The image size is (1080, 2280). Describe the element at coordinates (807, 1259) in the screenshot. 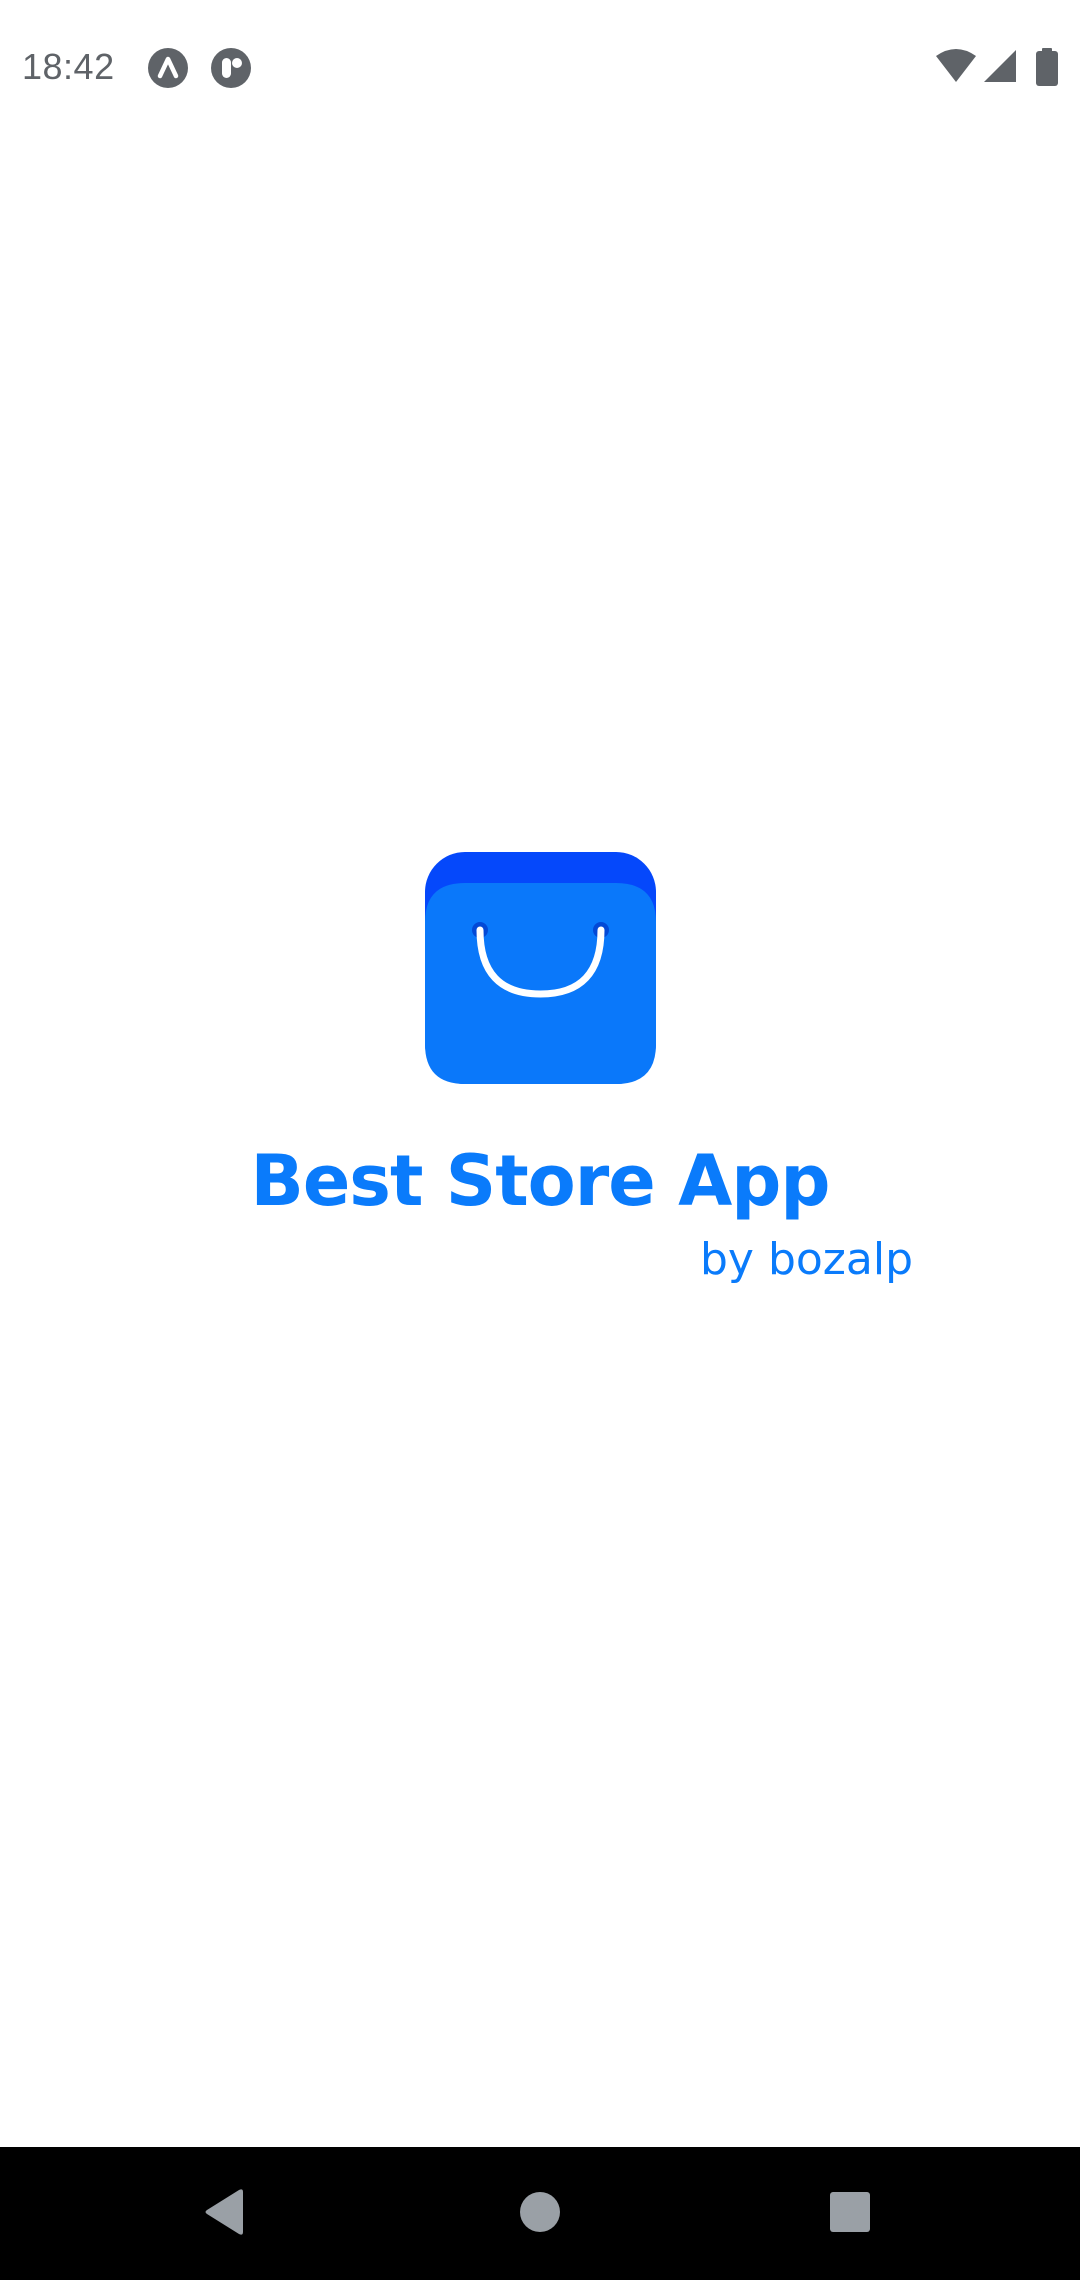

I see `app-byline: by bozalp` at that location.